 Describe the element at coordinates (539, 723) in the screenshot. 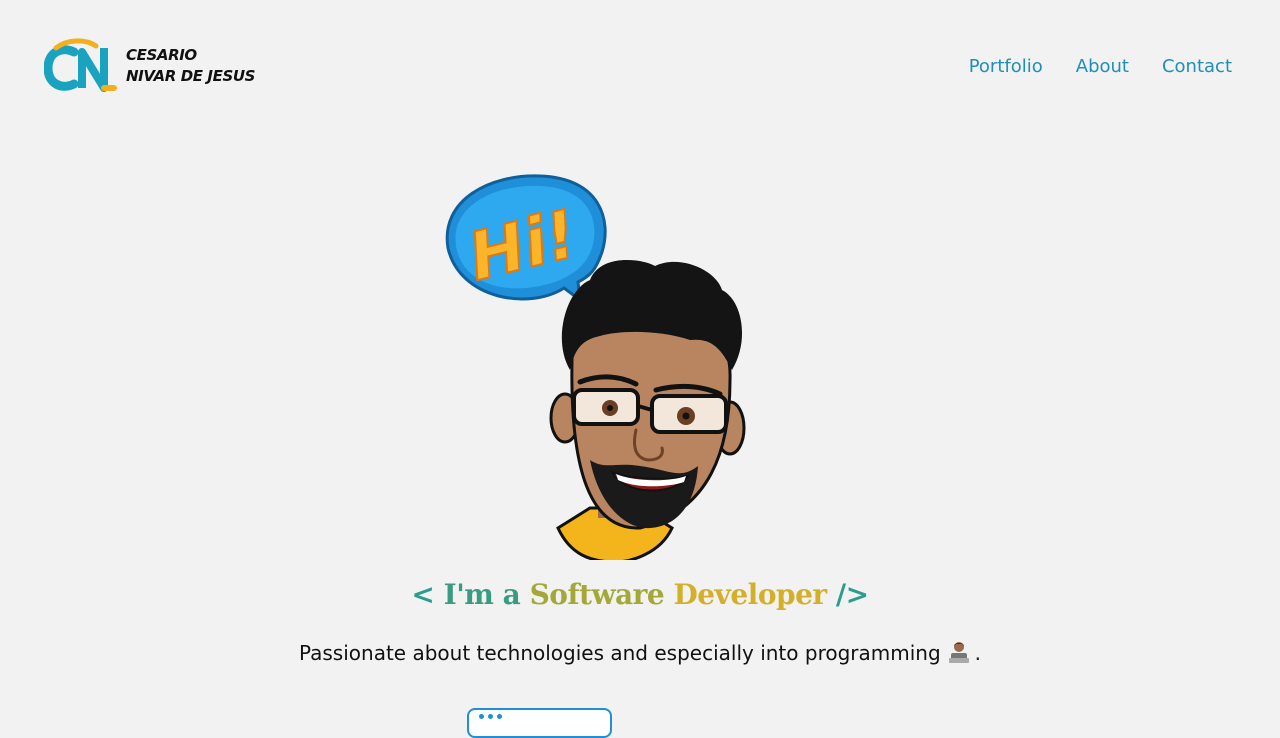

I see `cta-button` at that location.